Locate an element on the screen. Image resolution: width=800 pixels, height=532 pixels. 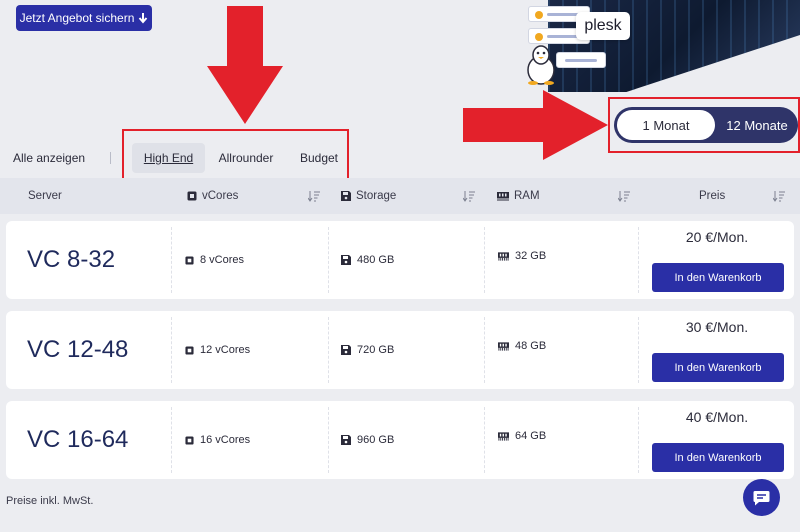
filter-divider is located at coordinates (110, 158).